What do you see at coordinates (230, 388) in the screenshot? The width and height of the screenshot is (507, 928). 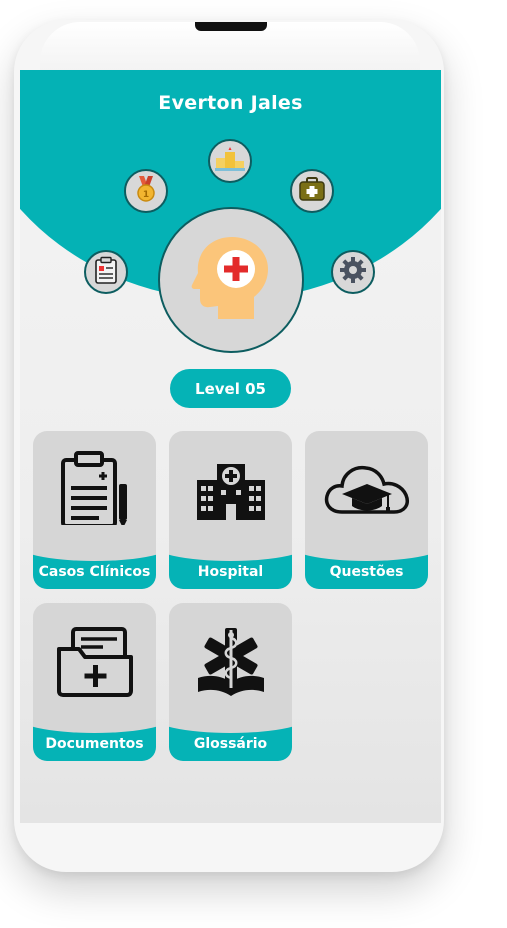 I see `level-badge: Level 05` at bounding box center [230, 388].